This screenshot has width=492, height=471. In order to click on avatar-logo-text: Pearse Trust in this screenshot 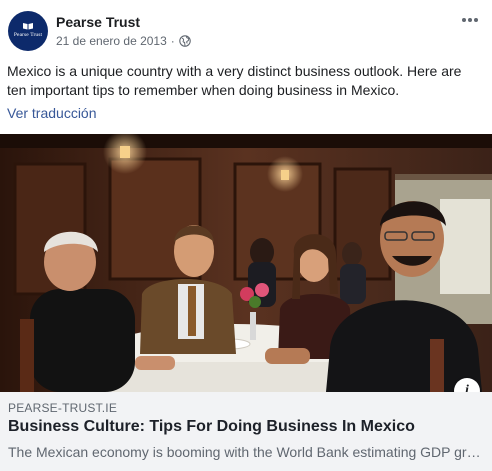, I will do `click(28, 35)`.